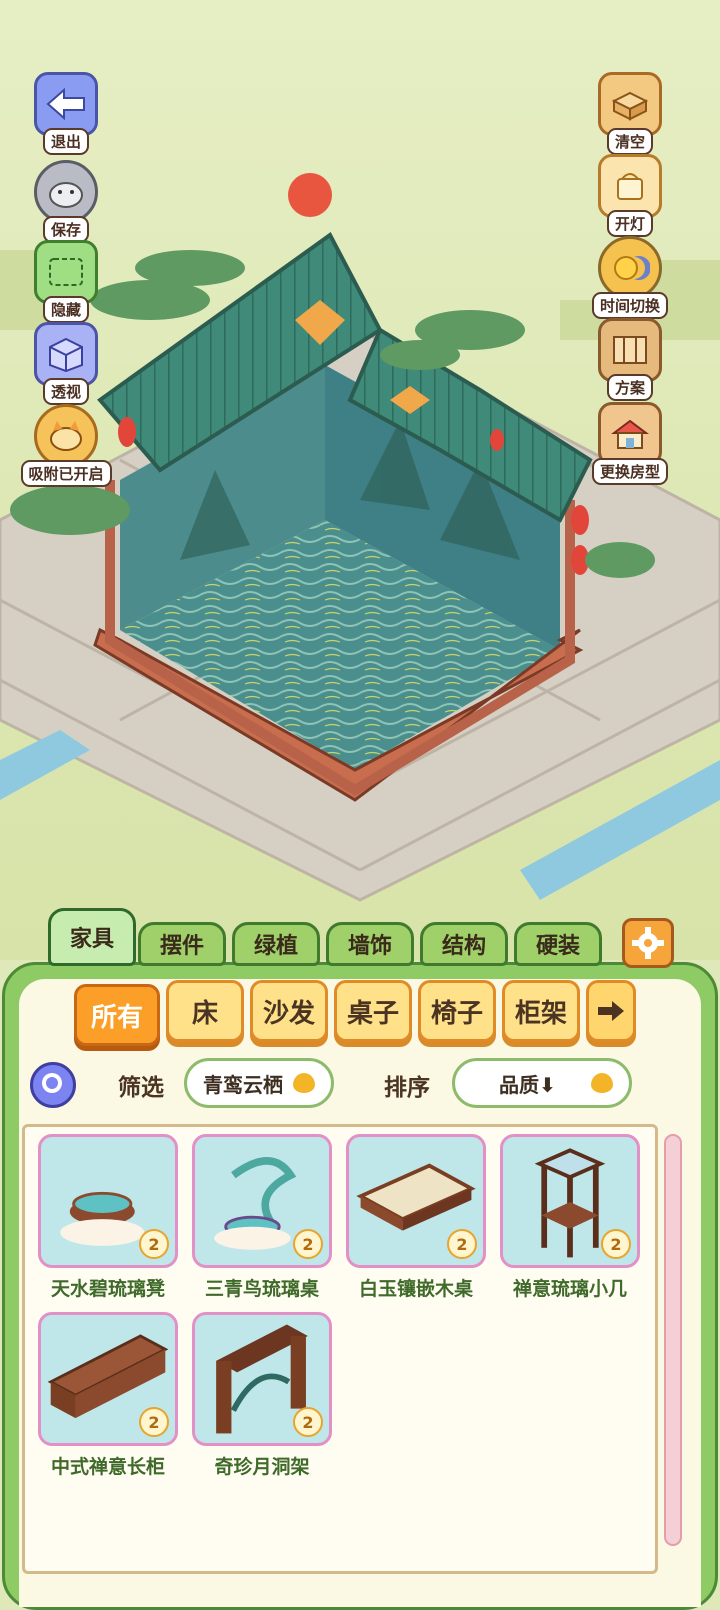 This screenshot has width=720, height=1610. I want to click on search-button, so click(53, 1085).